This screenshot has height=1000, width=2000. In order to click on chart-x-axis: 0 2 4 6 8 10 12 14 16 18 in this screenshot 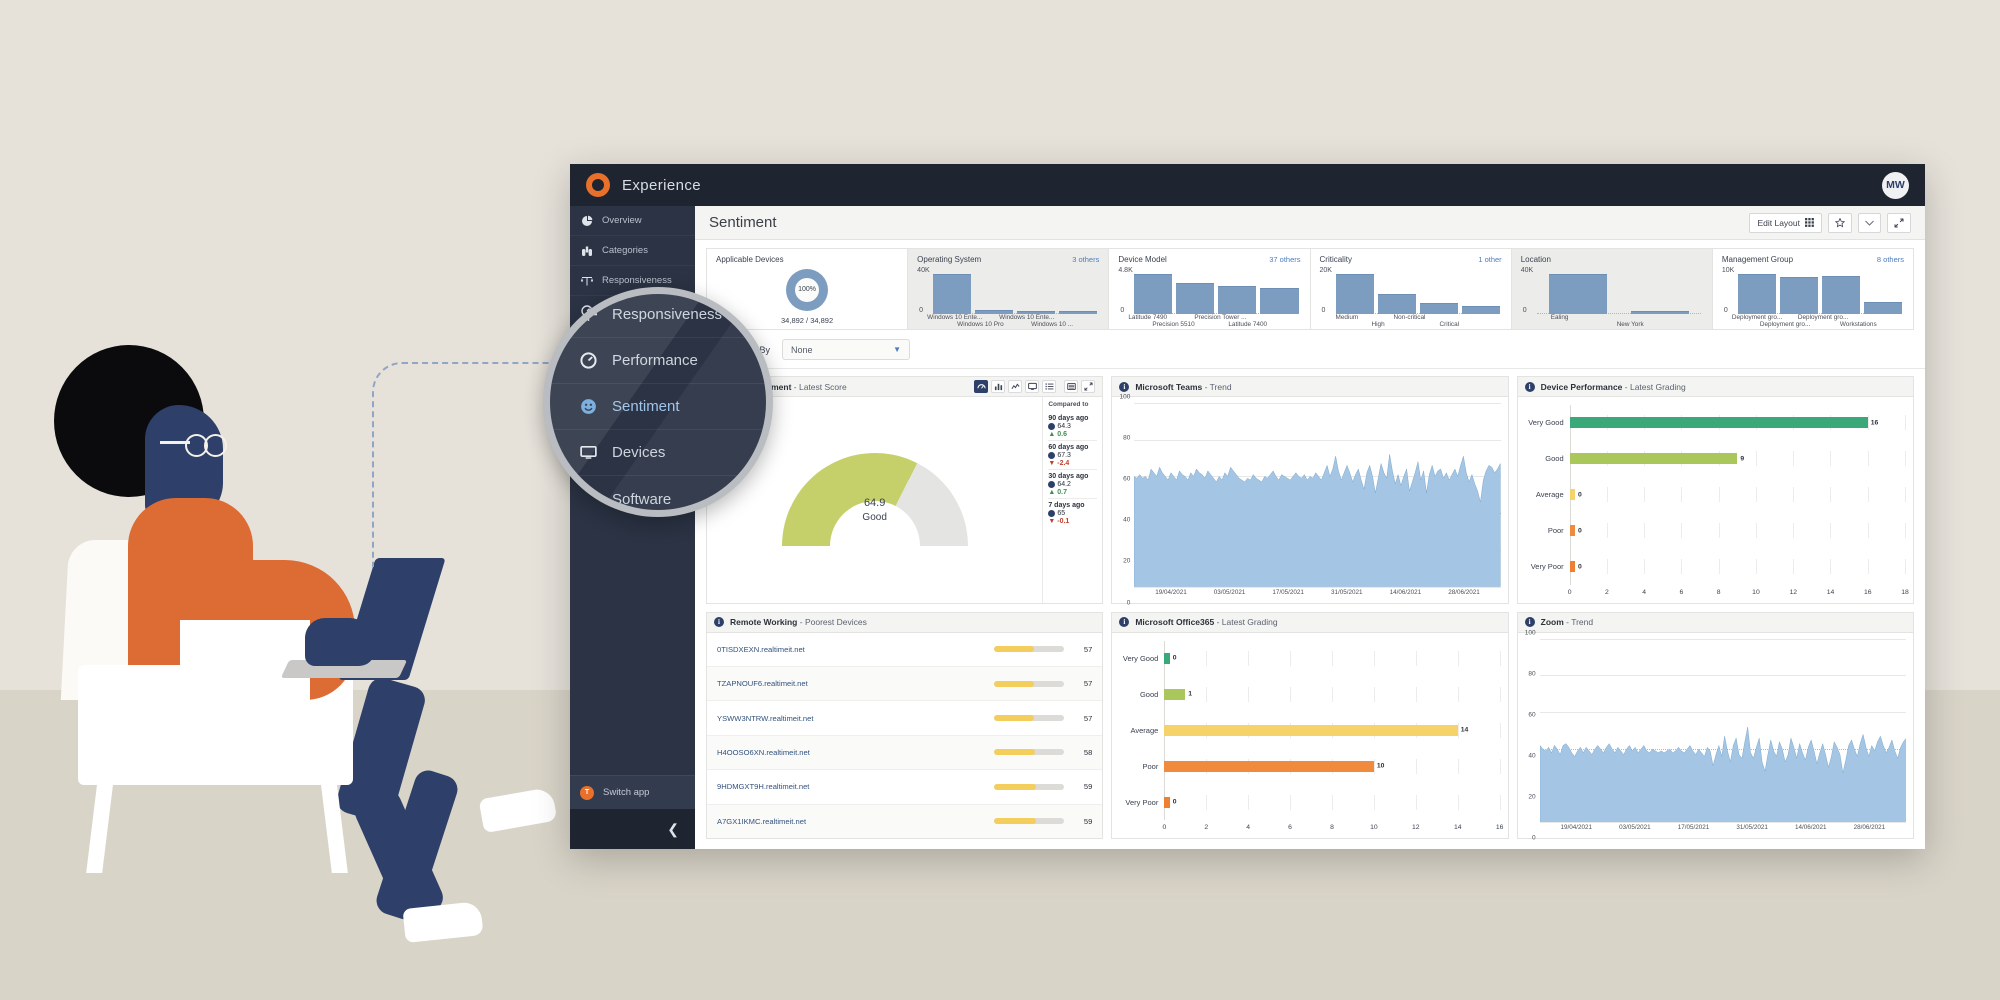, I will do `click(1738, 594)`.